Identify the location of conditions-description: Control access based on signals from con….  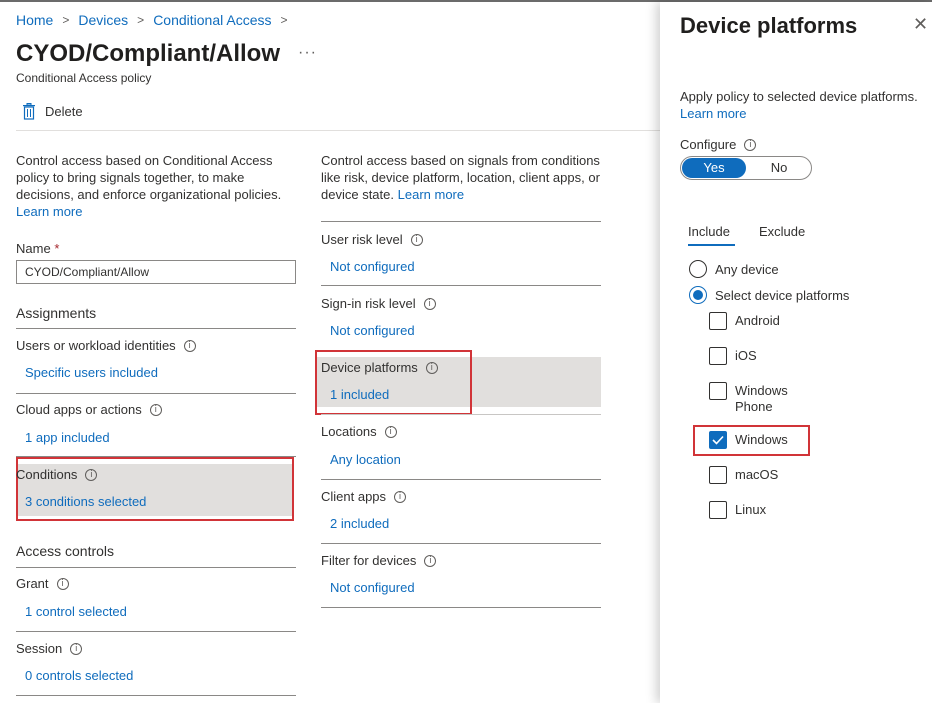
(462, 177).